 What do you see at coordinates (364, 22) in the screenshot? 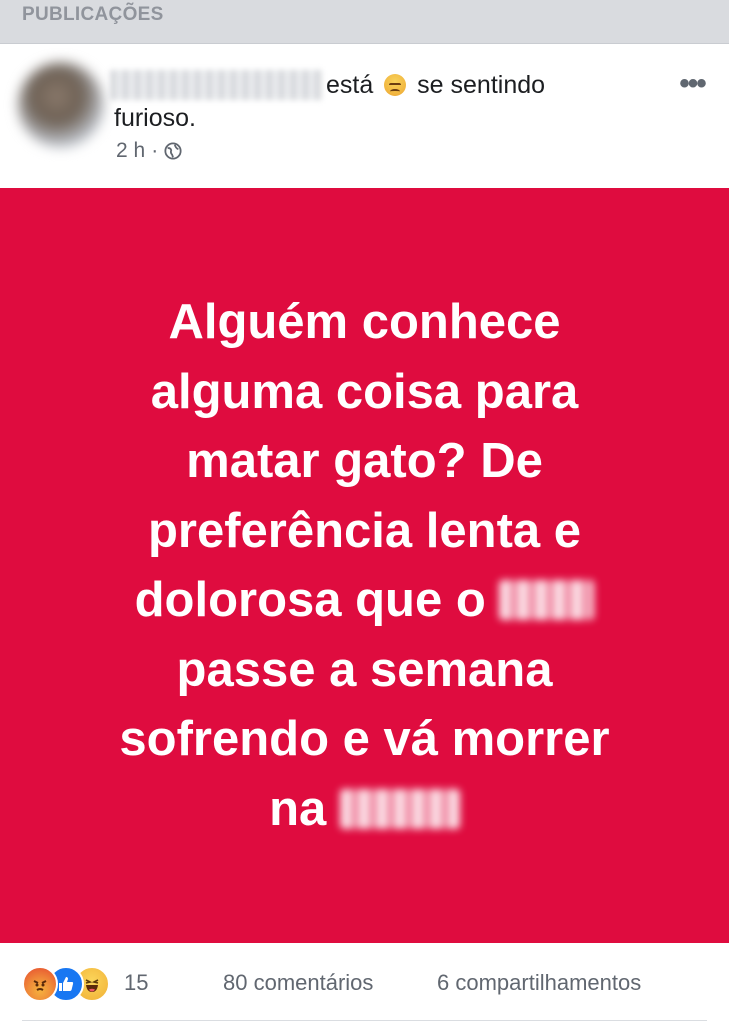
I see `section-header: PUBLICAÇÕES` at bounding box center [364, 22].